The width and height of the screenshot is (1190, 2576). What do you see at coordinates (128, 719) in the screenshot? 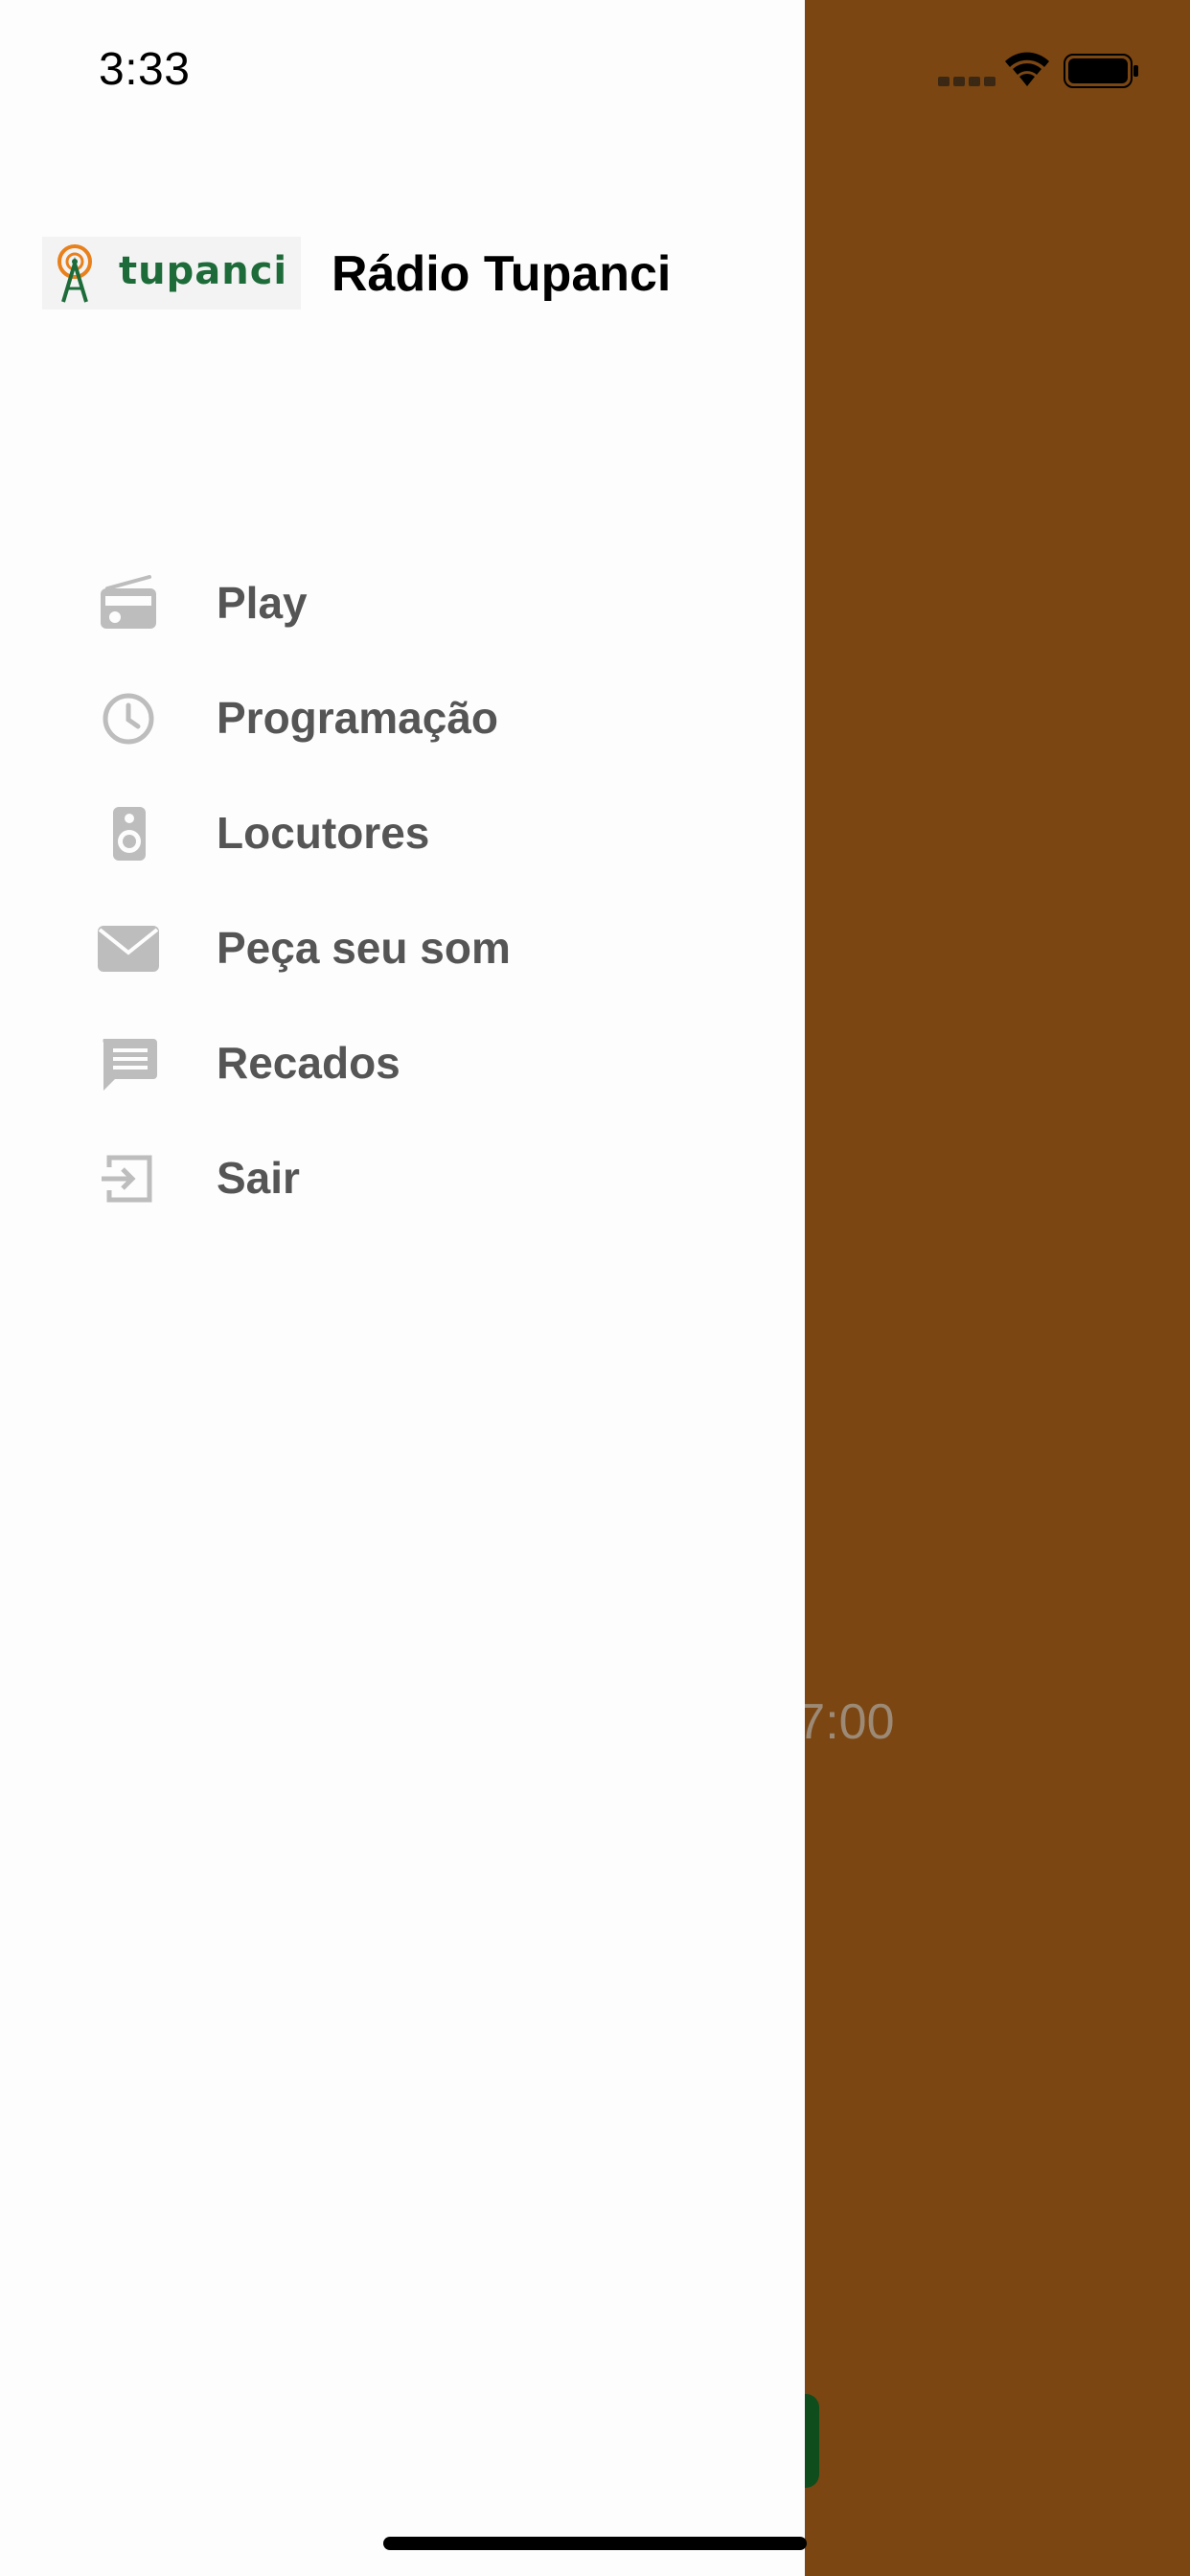
I see `clock-icon` at bounding box center [128, 719].